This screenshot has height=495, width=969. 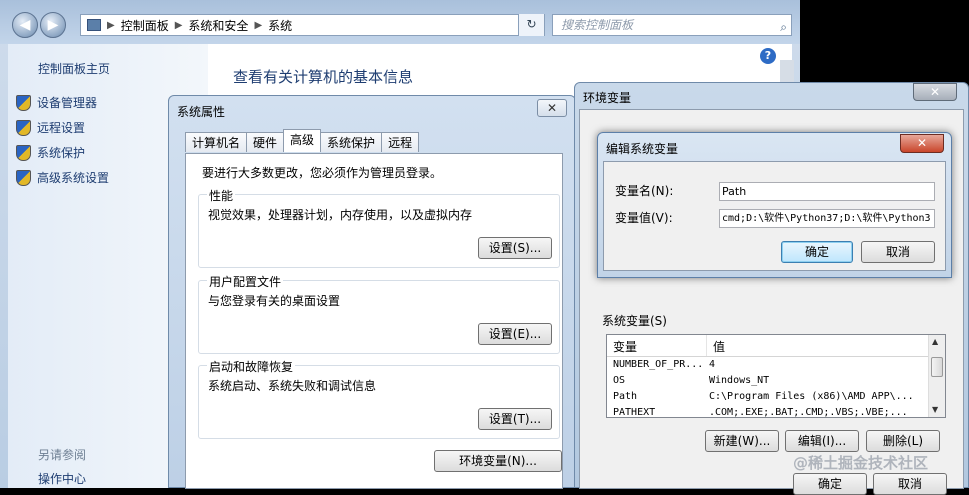 I want to click on tab-bar: 计算机名 硬件 高级 系统保护 远程, so click(x=302, y=140).